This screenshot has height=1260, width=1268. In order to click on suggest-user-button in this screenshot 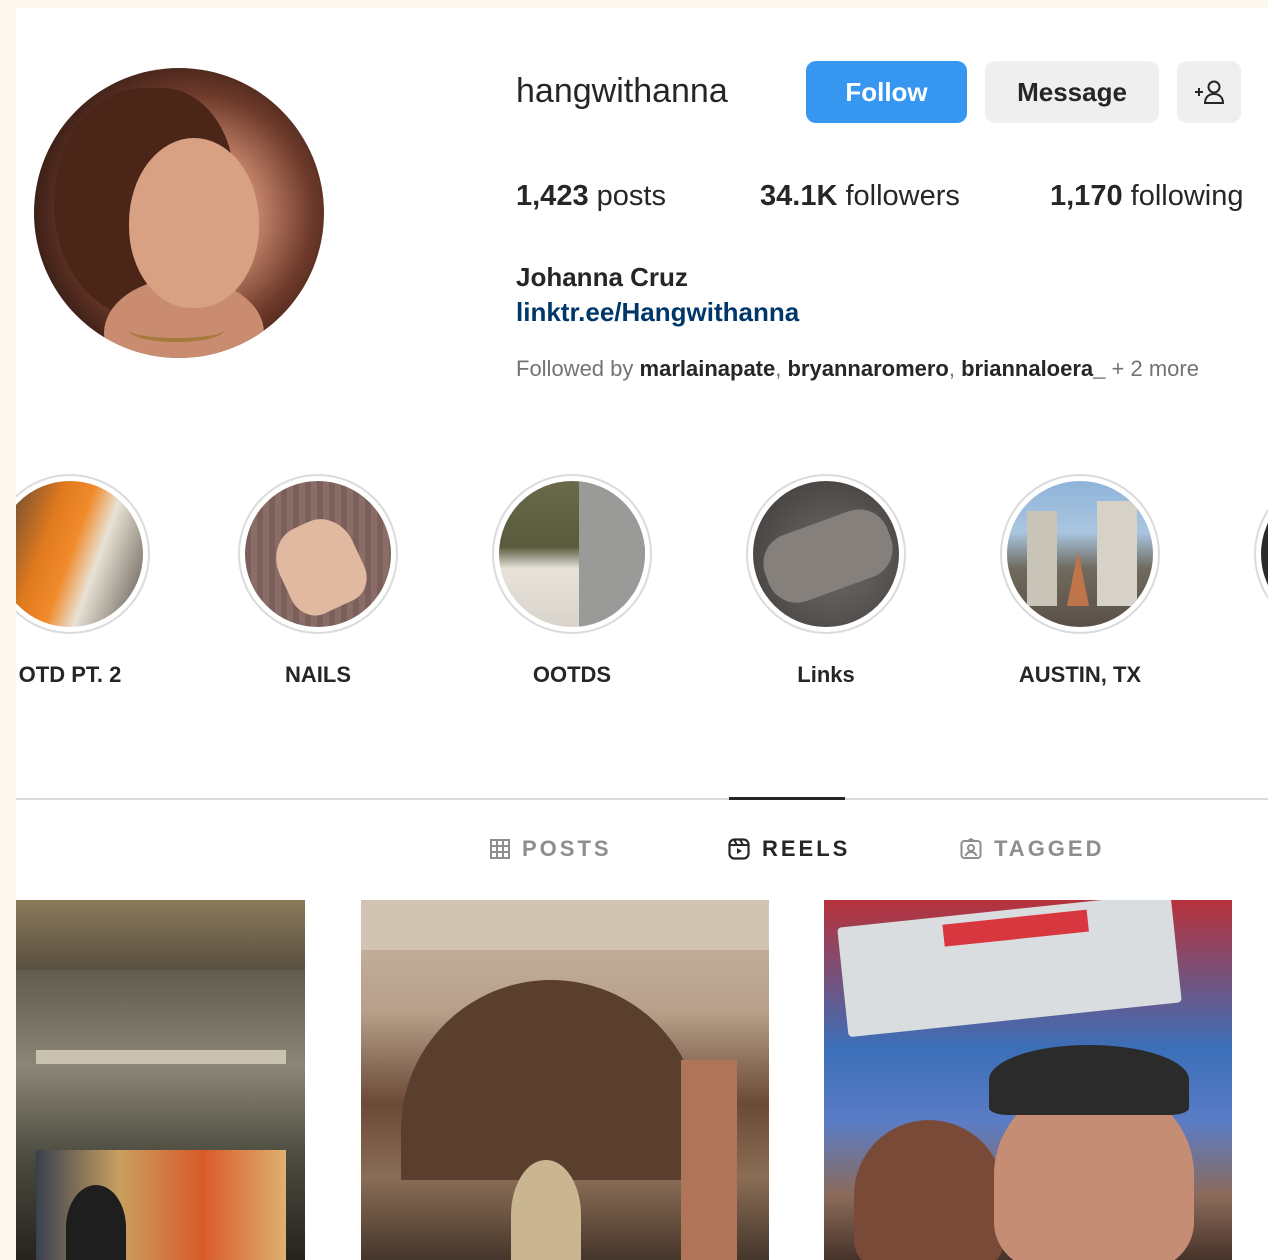, I will do `click(1209, 92)`.